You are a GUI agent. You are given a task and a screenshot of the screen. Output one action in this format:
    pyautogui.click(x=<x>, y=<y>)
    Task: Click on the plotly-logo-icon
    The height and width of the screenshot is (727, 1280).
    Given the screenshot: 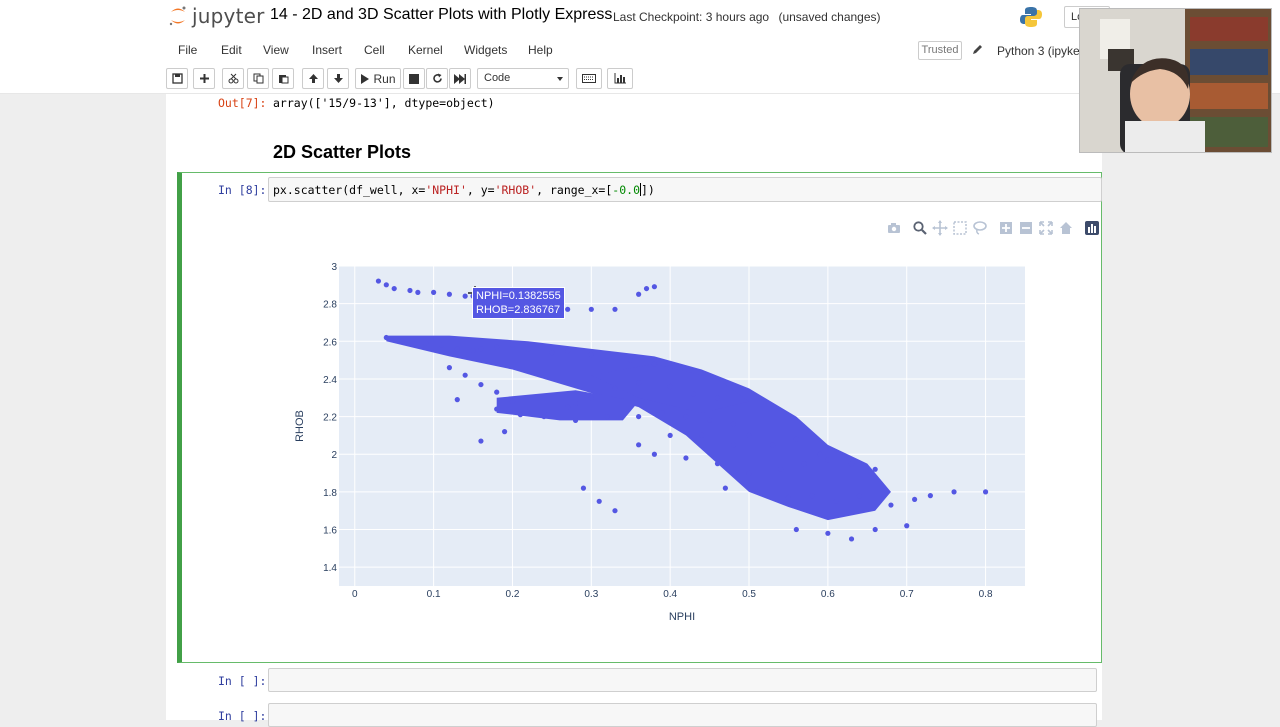 What is the action you would take?
    pyautogui.click(x=1092, y=228)
    